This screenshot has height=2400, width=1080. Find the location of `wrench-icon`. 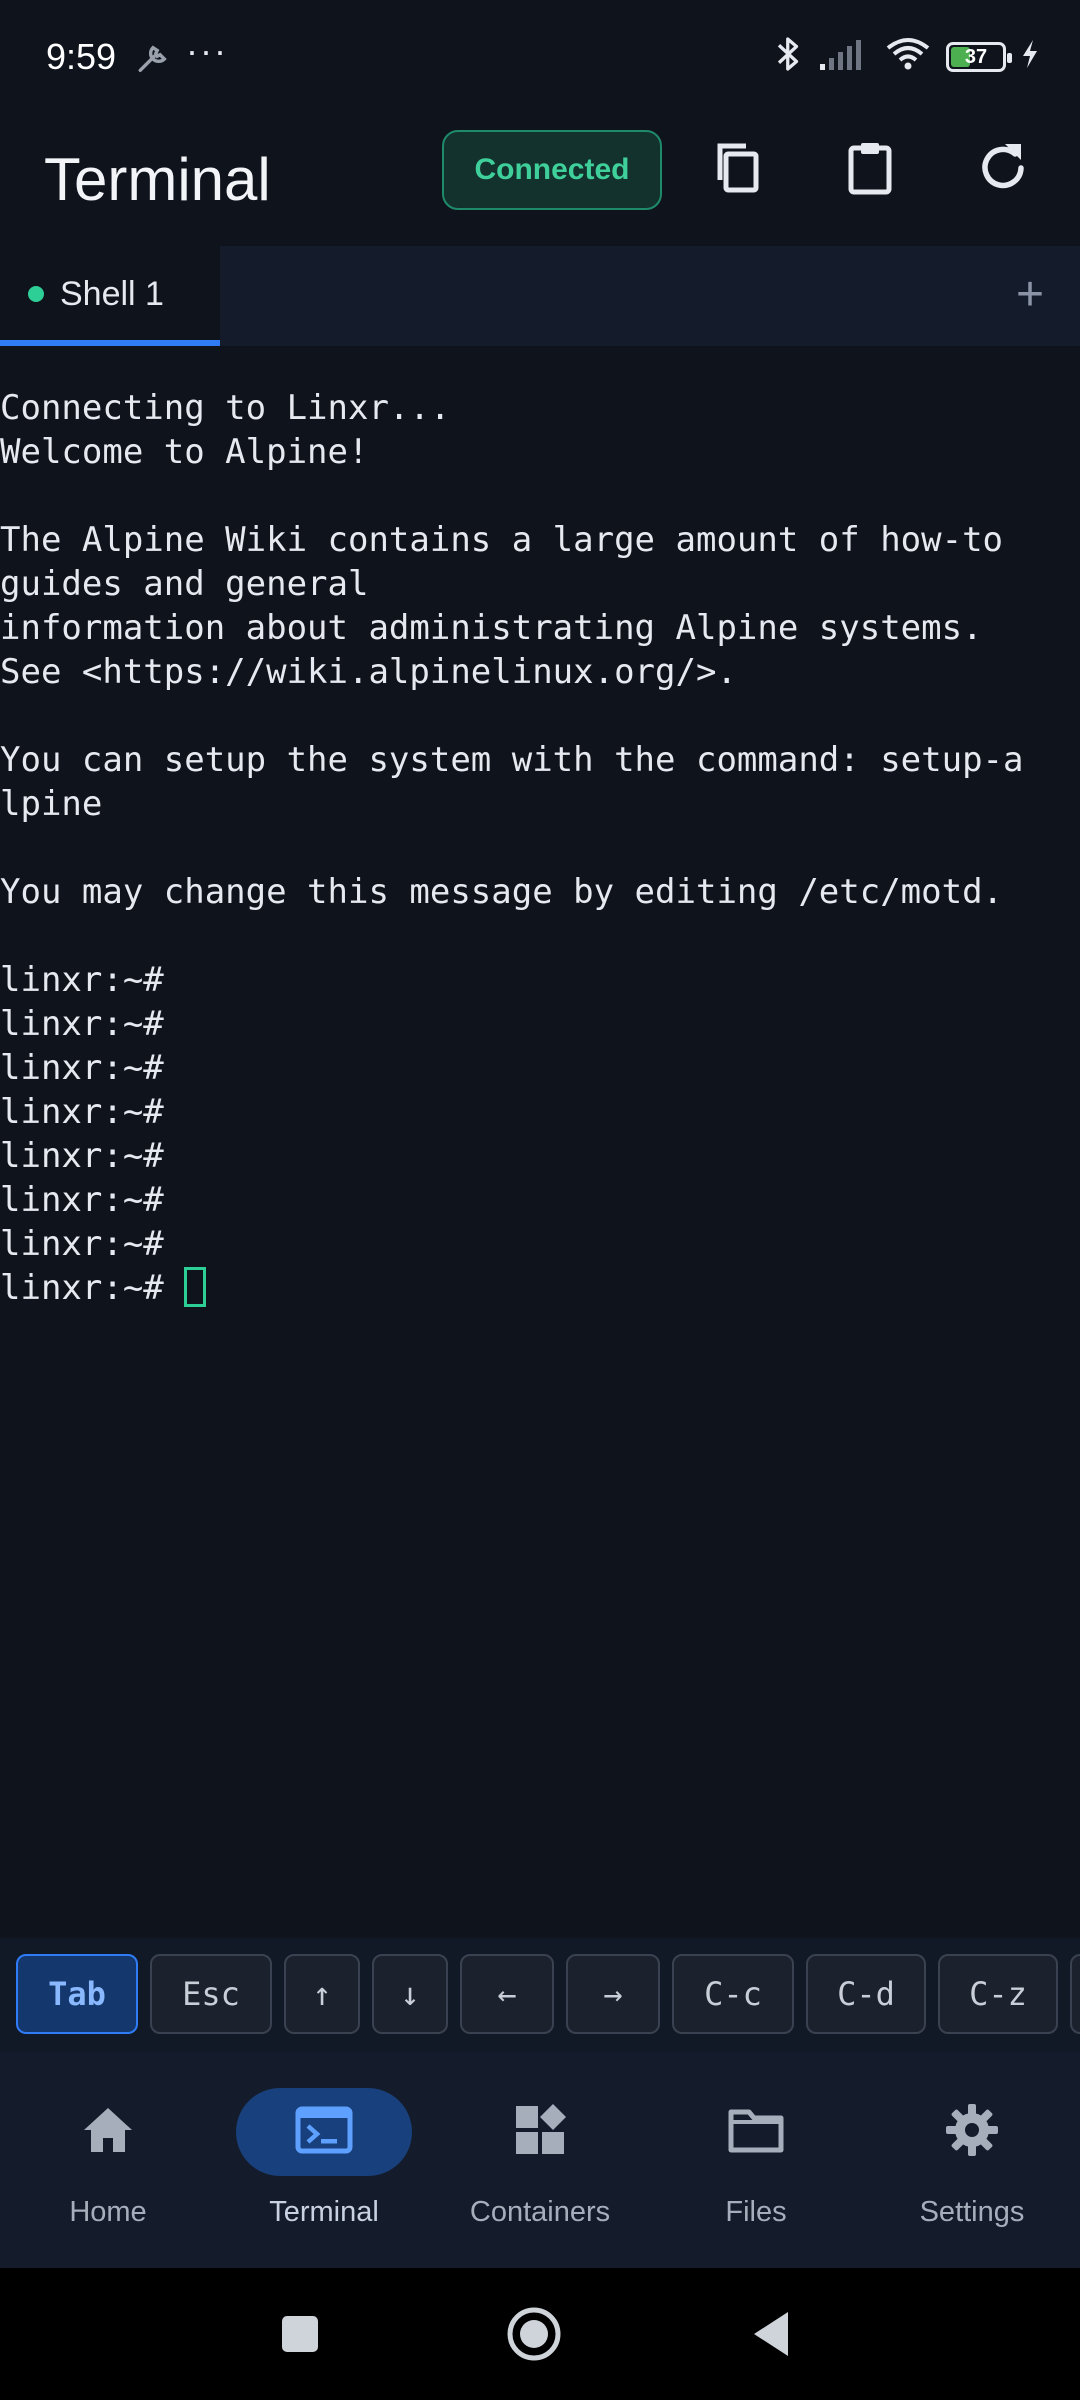

wrench-icon is located at coordinates (153, 61).